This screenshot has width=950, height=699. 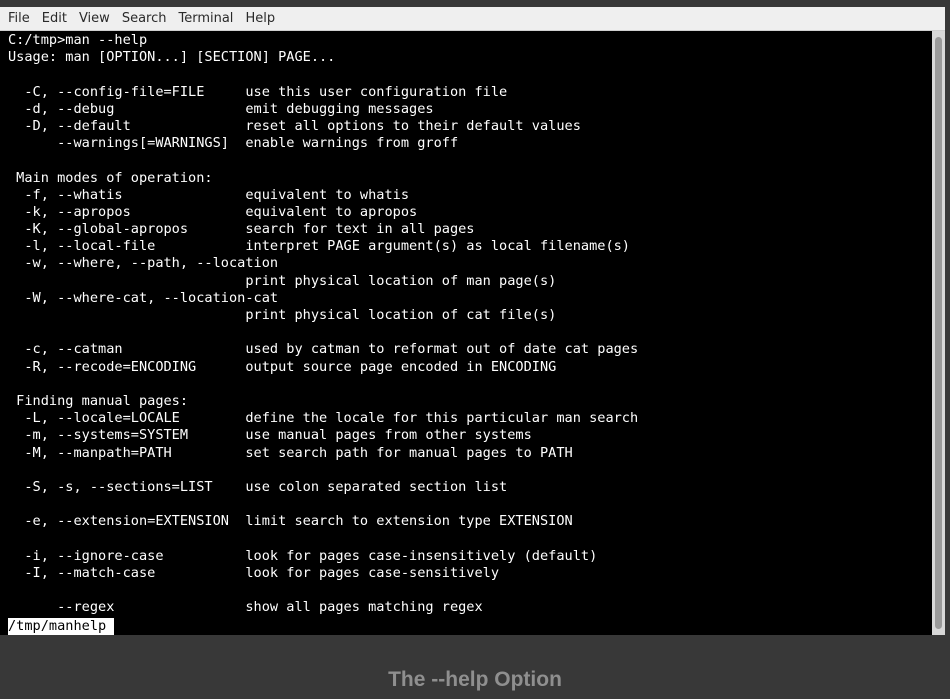 I want to click on terminal-line: print physical location of cat file(s), so click(x=282, y=315).